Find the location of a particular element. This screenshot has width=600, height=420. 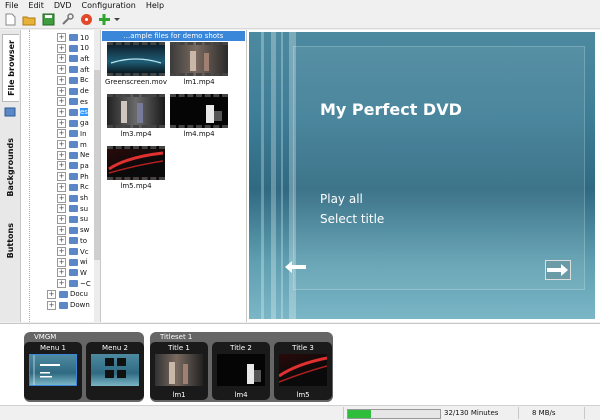

folder-tree-item: + Vc is located at coordinates (73, 251).